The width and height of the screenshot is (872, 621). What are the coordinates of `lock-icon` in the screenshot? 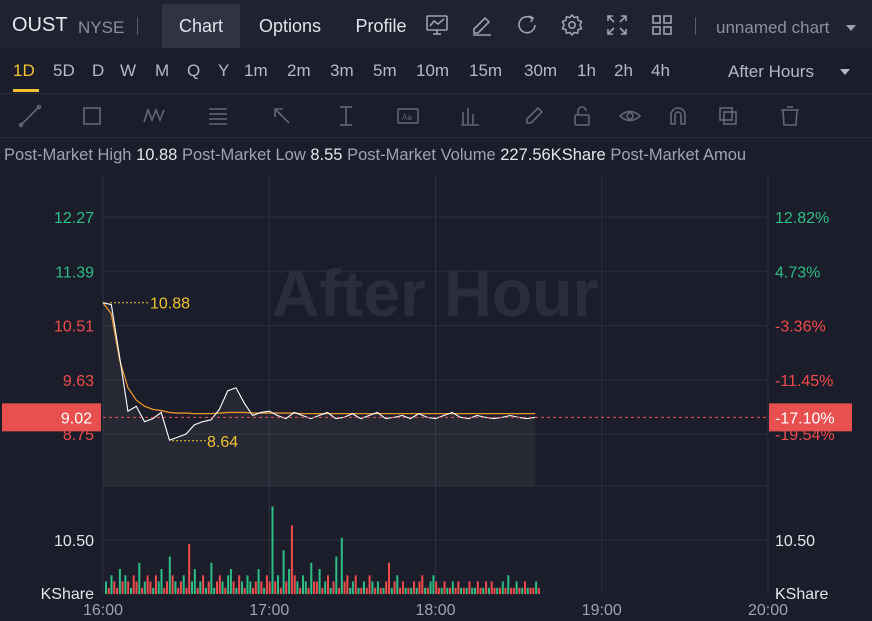 It's located at (582, 116).